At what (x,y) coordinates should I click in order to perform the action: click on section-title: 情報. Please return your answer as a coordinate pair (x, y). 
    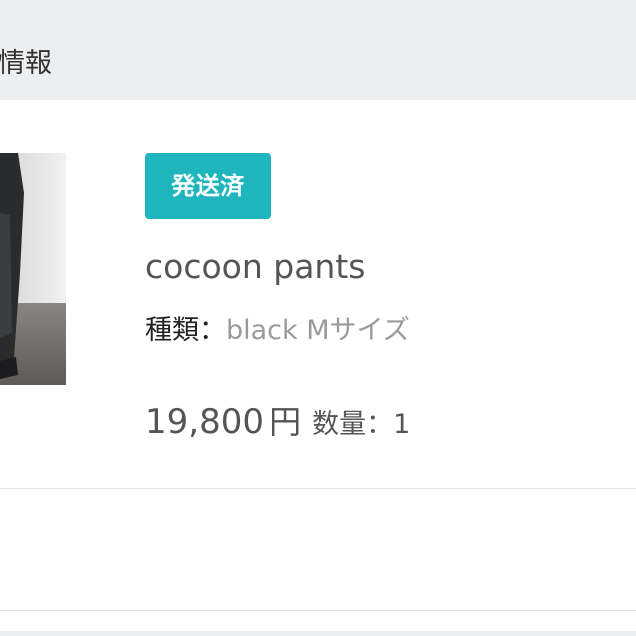
    Looking at the image, I should click on (26, 63).